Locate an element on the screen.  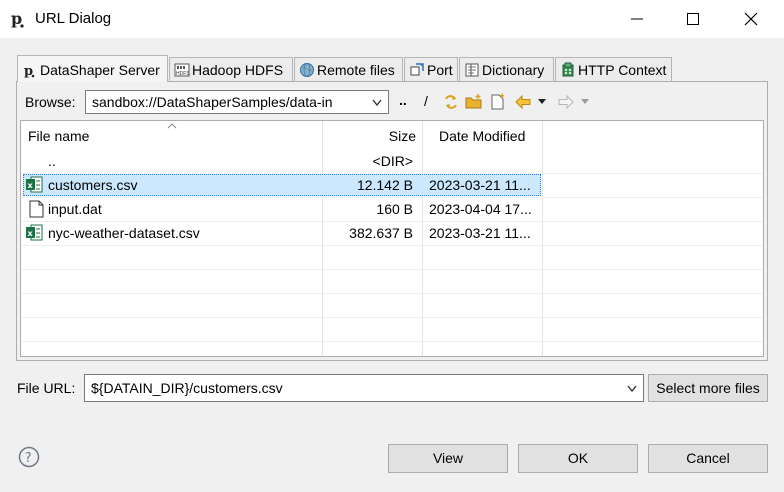
http-context-icon is located at coordinates (568, 69).